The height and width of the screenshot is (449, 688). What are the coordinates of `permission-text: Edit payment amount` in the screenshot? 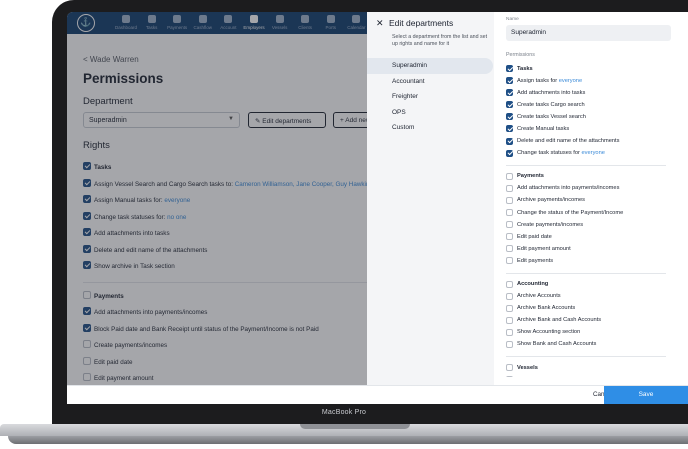 It's located at (544, 248).